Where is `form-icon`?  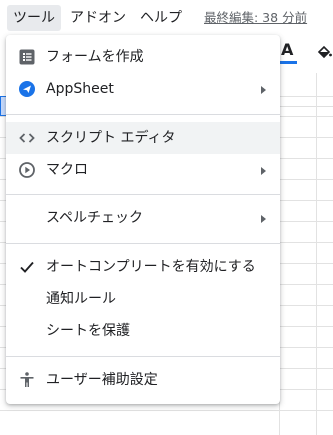 form-icon is located at coordinates (27, 57).